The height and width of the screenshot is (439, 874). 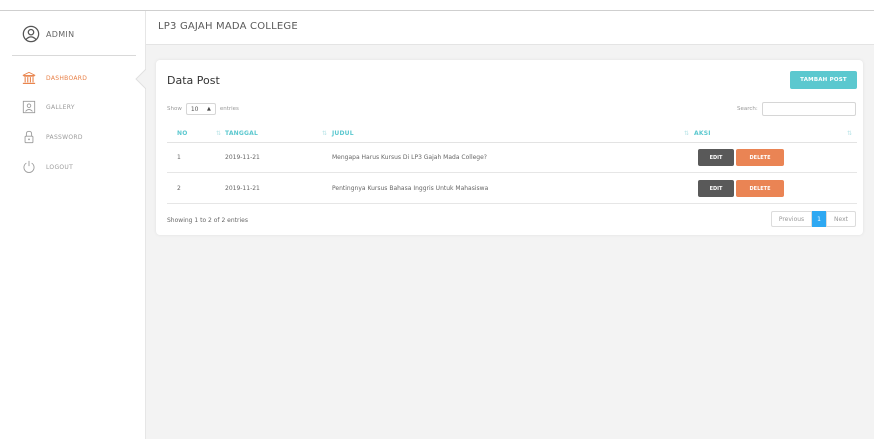 I want to click on sidebar-item-password: PASSWORD, so click(x=52, y=137).